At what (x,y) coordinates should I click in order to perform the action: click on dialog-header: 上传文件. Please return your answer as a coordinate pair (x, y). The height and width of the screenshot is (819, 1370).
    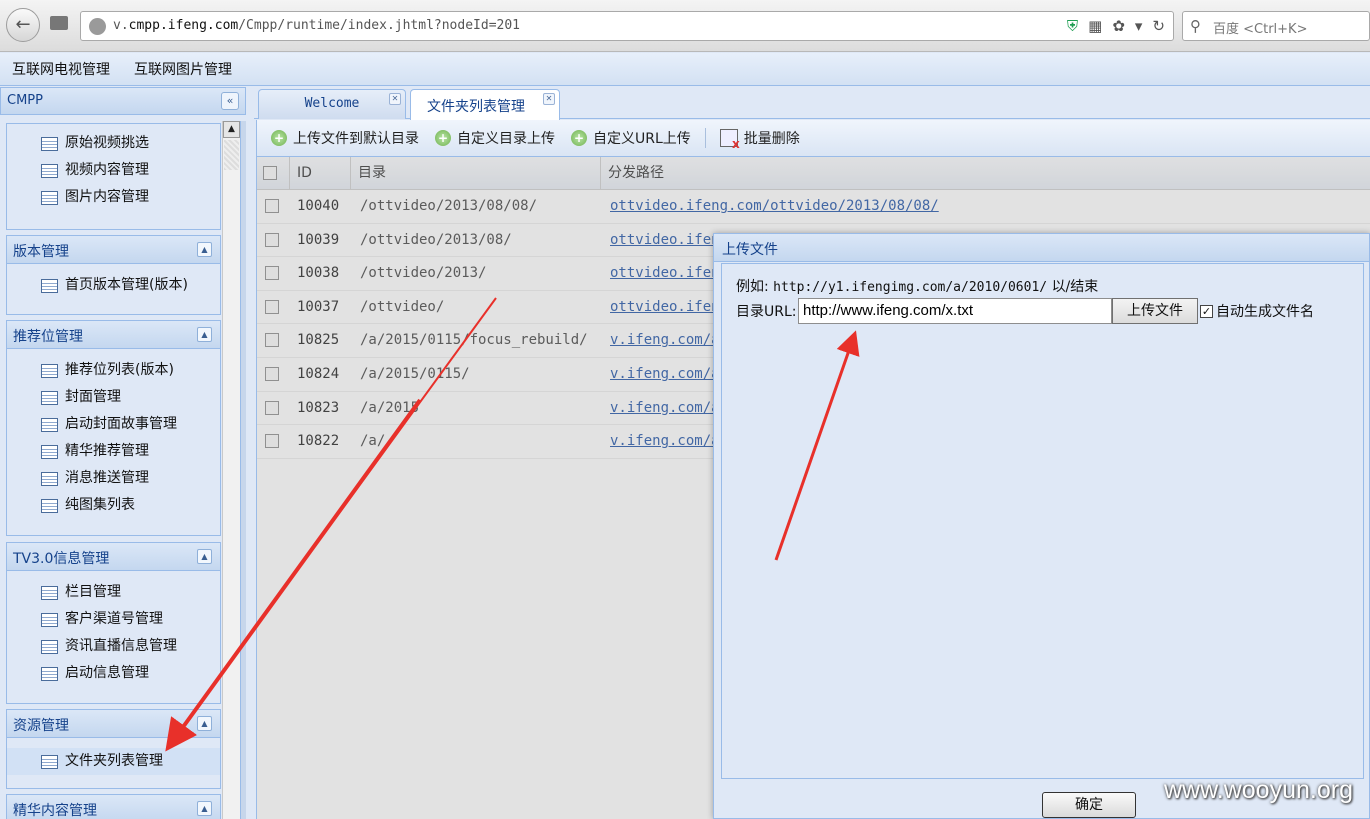
    Looking at the image, I should click on (1041, 248).